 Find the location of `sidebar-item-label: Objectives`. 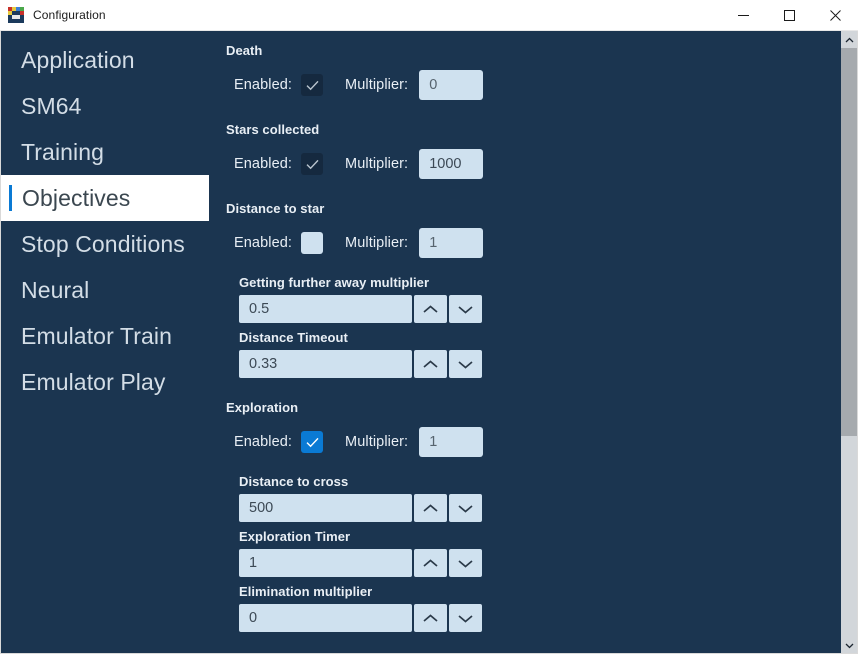

sidebar-item-label: Objectives is located at coordinates (76, 197).